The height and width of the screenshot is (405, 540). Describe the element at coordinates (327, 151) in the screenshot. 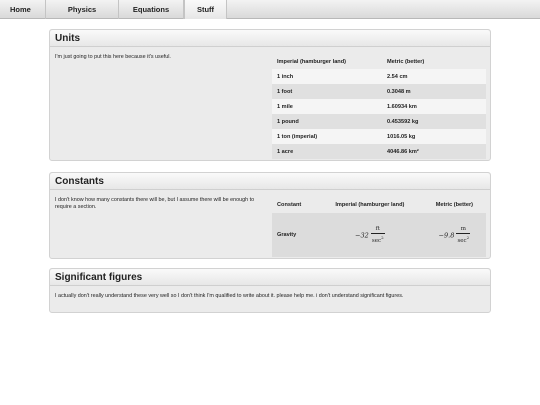

I see `imperial-cell: 1 acre` at that location.